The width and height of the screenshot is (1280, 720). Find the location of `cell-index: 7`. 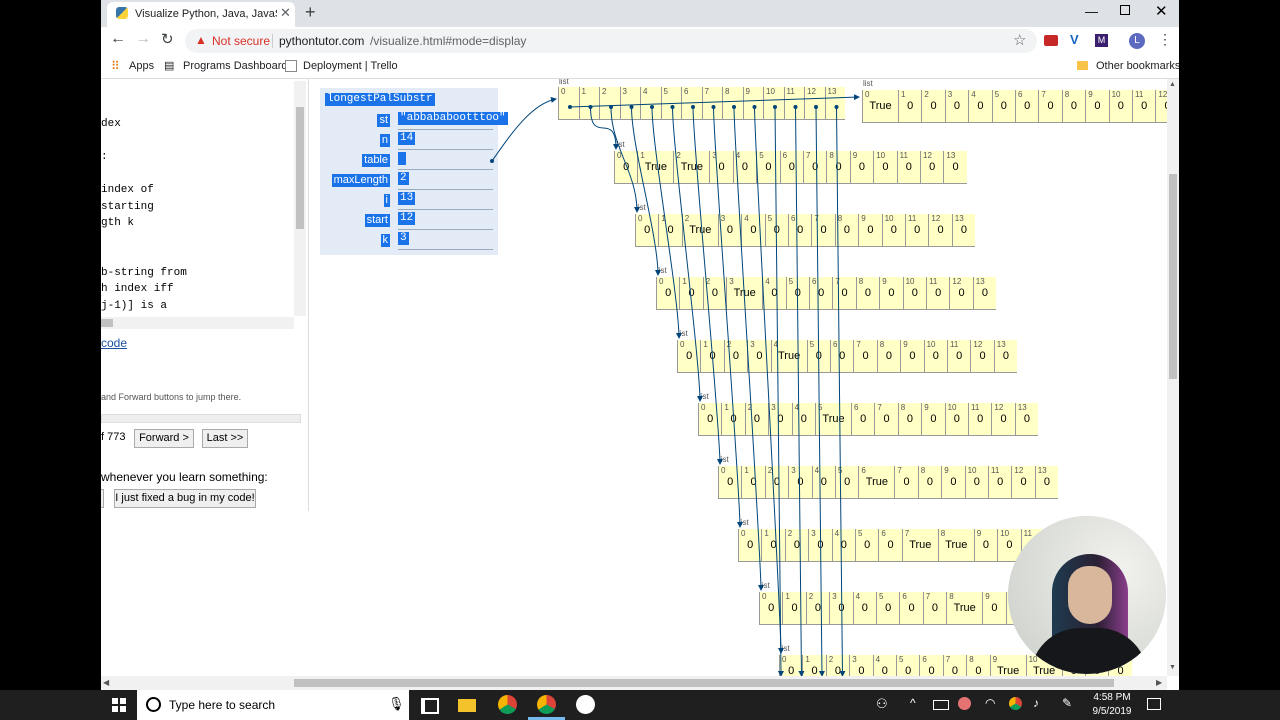

cell-index: 7 is located at coordinates (837, 281).